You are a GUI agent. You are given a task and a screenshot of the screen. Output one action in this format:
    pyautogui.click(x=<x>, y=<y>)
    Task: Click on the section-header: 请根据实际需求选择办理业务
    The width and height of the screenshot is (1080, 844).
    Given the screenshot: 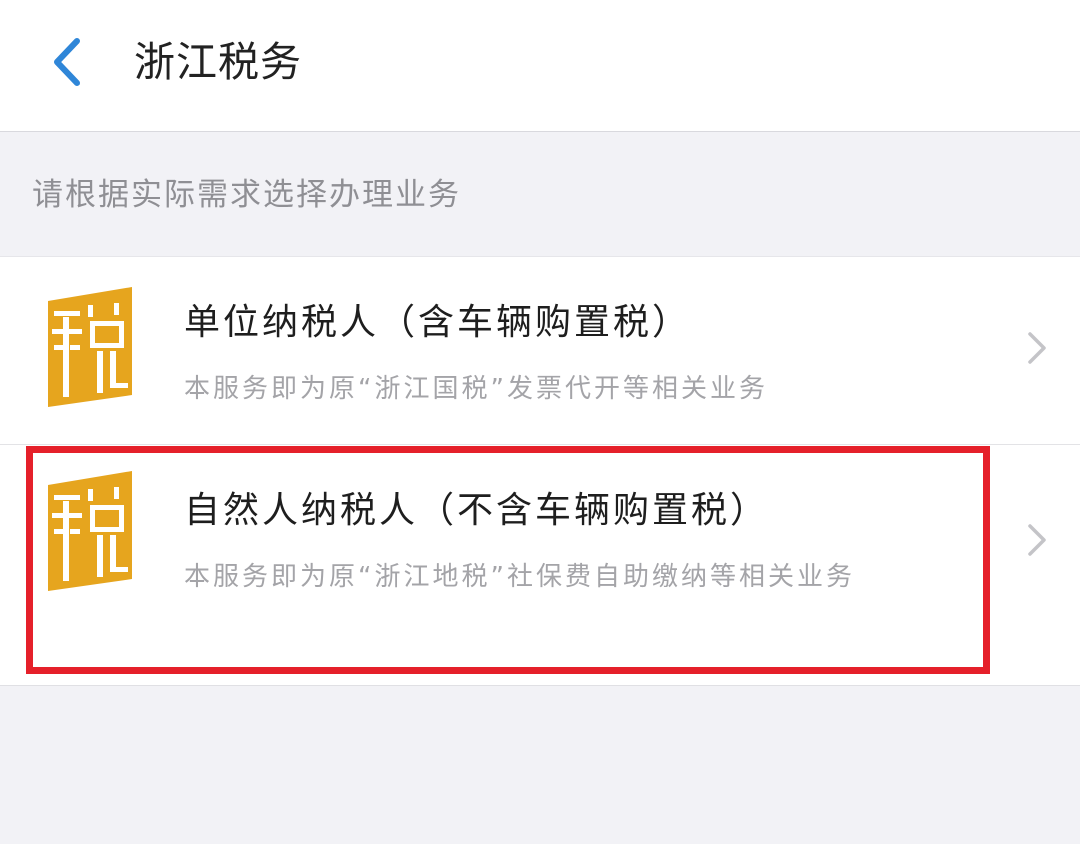 What is the action you would take?
    pyautogui.click(x=246, y=195)
    